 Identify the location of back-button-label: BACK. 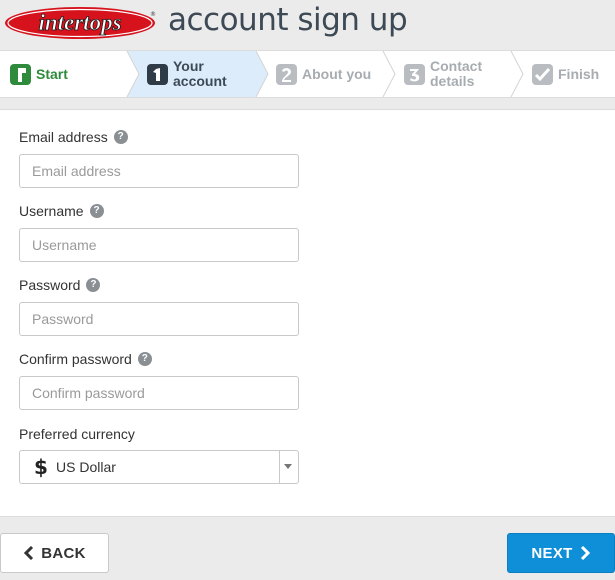
(63, 553).